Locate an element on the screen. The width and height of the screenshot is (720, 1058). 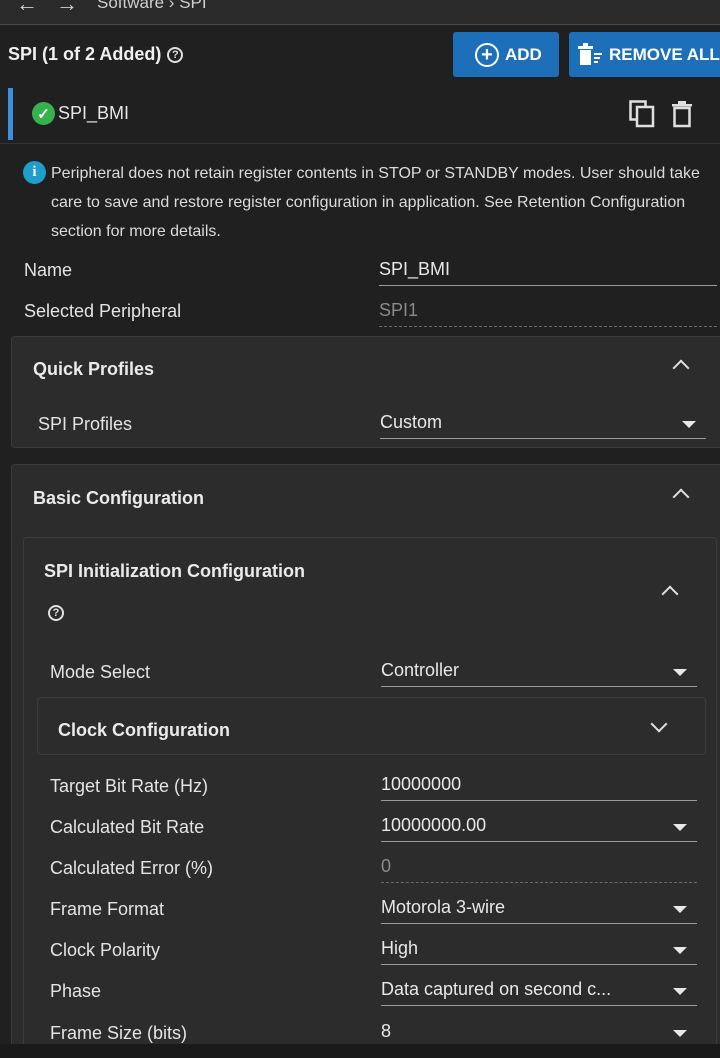
instance-name: SPI_BMI is located at coordinates (94, 113).